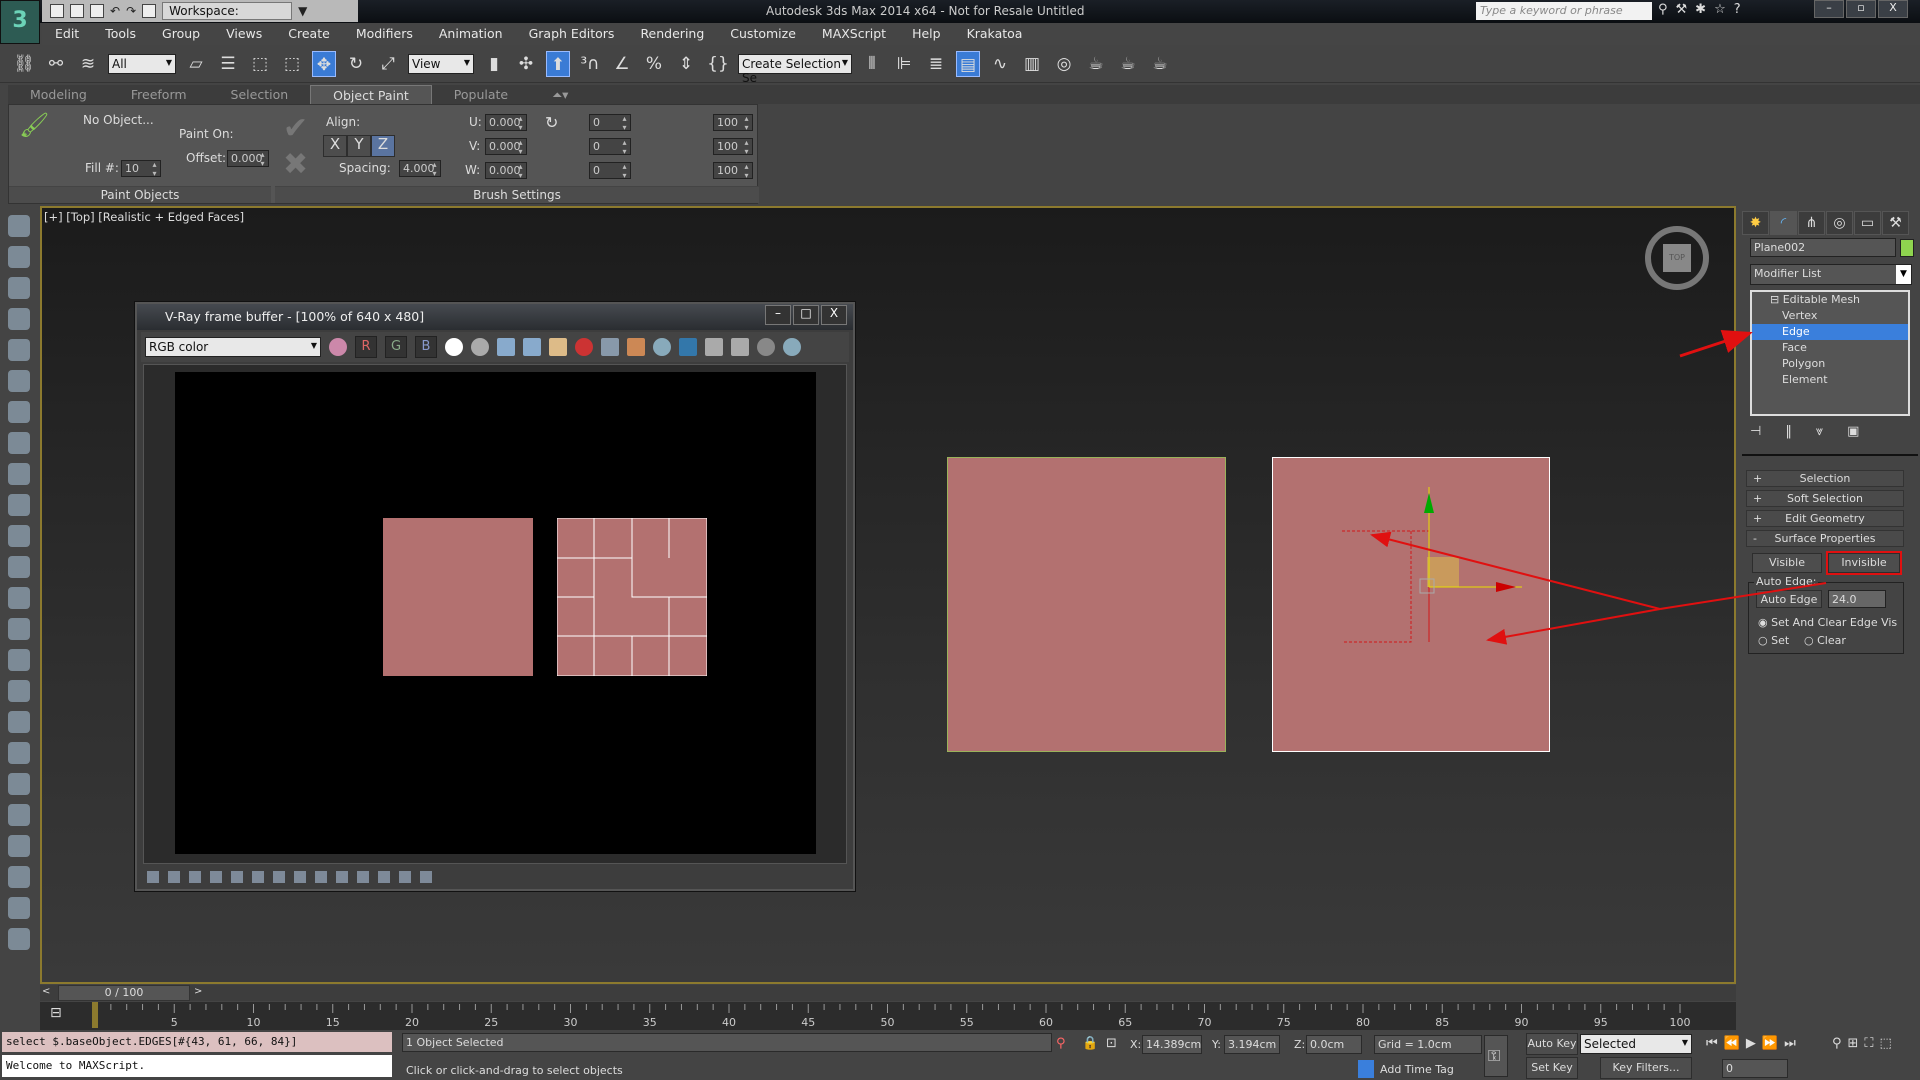 The width and height of the screenshot is (1920, 1080). Describe the element at coordinates (144, 217) in the screenshot. I see `viewport-label: [+] [Top] [Realistic + Edged Faces]` at that location.